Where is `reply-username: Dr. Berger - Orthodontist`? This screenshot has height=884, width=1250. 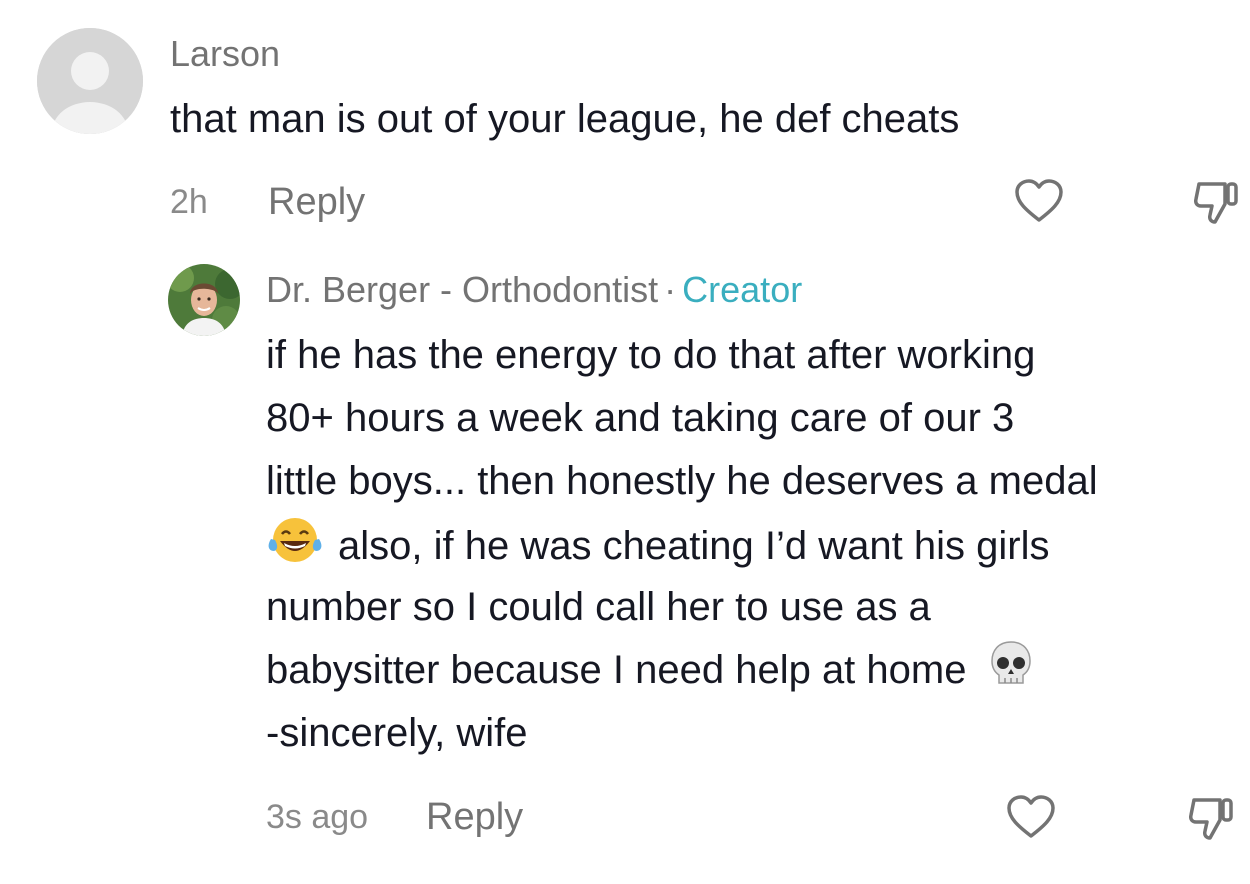
reply-username: Dr. Berger - Orthodontist is located at coordinates (462, 289).